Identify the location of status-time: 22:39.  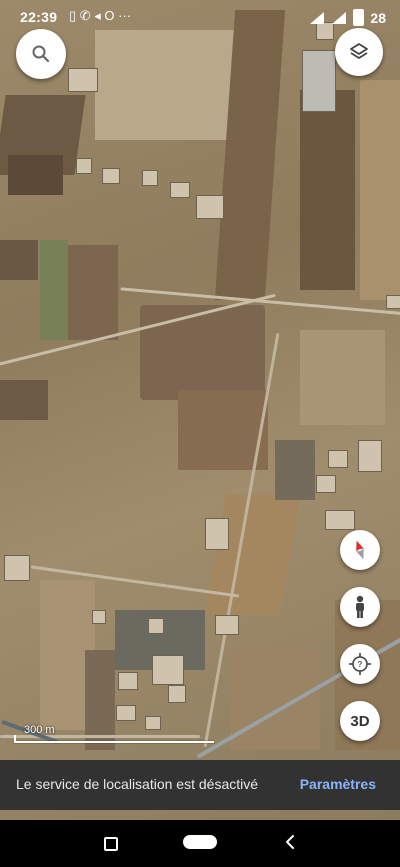
(39, 17).